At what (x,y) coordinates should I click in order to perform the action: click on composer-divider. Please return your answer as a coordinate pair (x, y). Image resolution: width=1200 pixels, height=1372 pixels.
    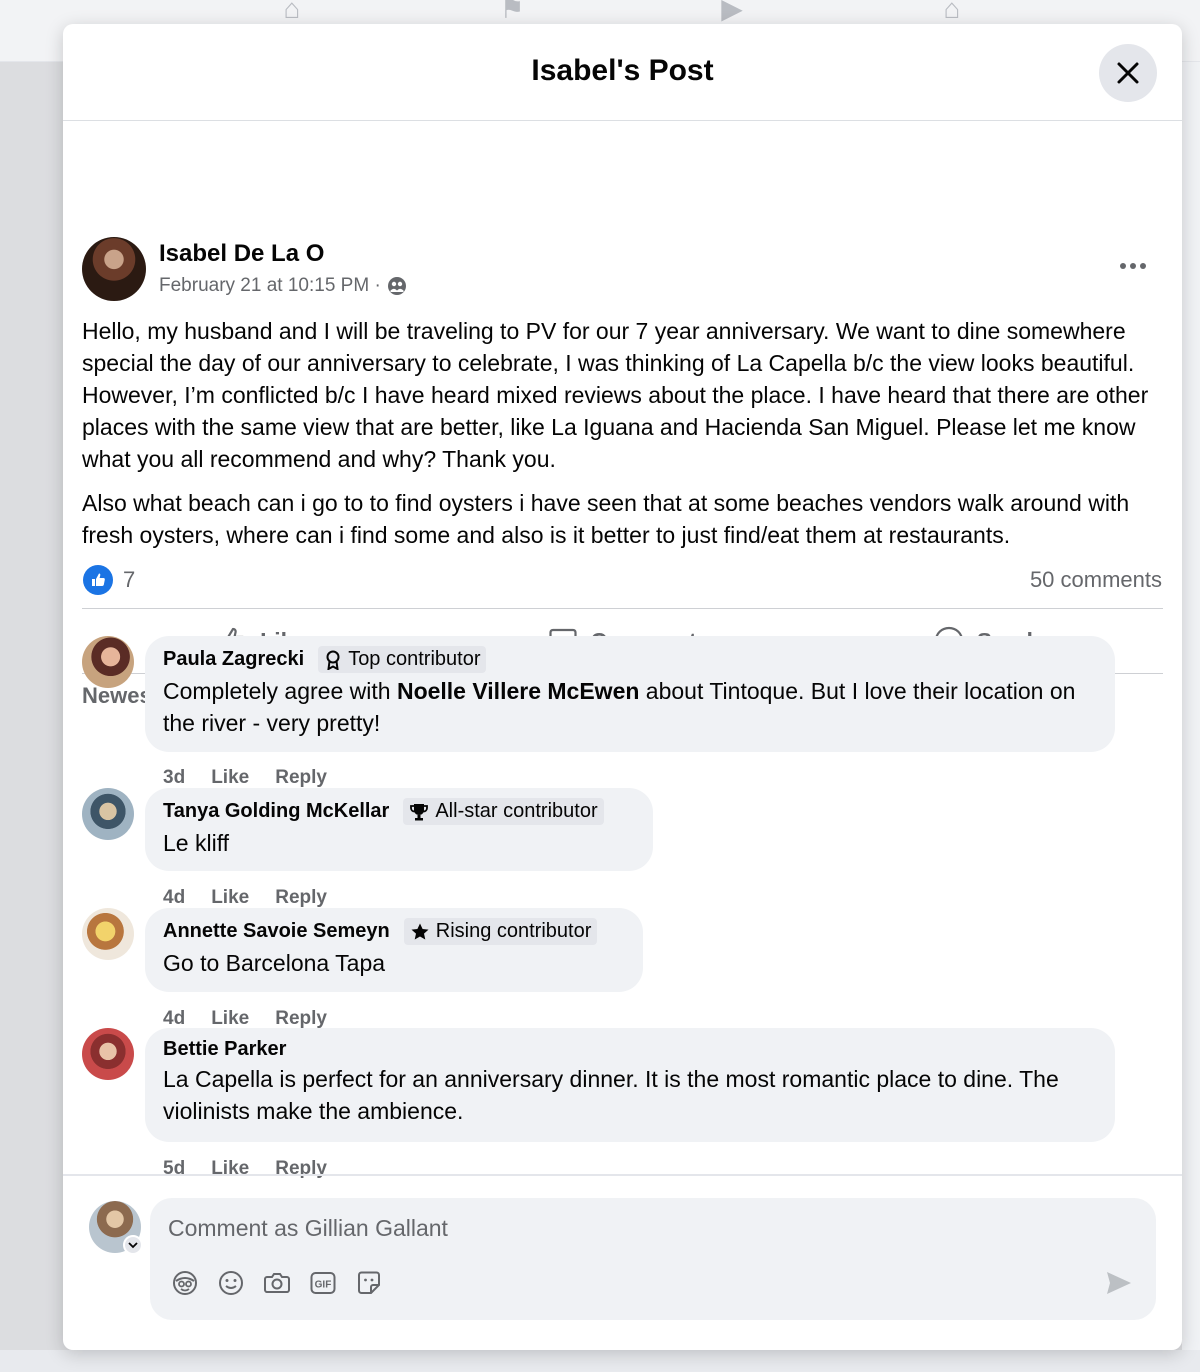
    Looking at the image, I should click on (622, 1175).